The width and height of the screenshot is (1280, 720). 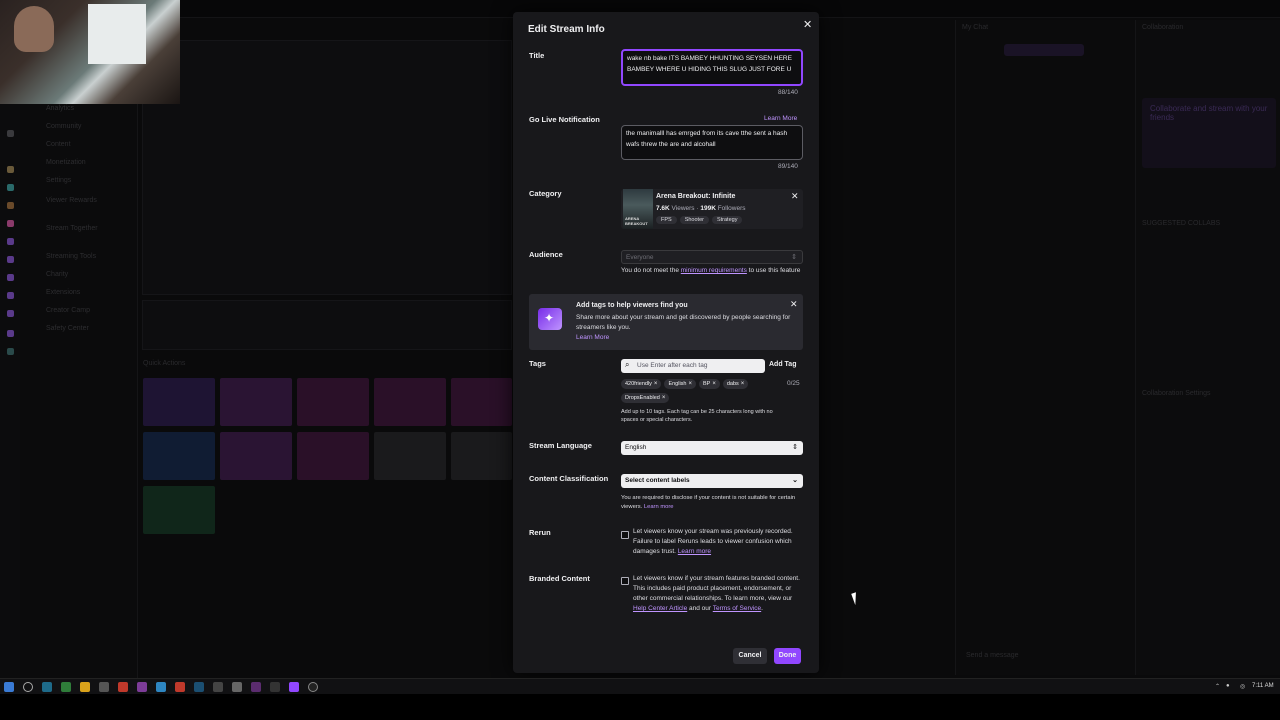 I want to click on sidebar-item-content: Content, so click(x=58, y=144).